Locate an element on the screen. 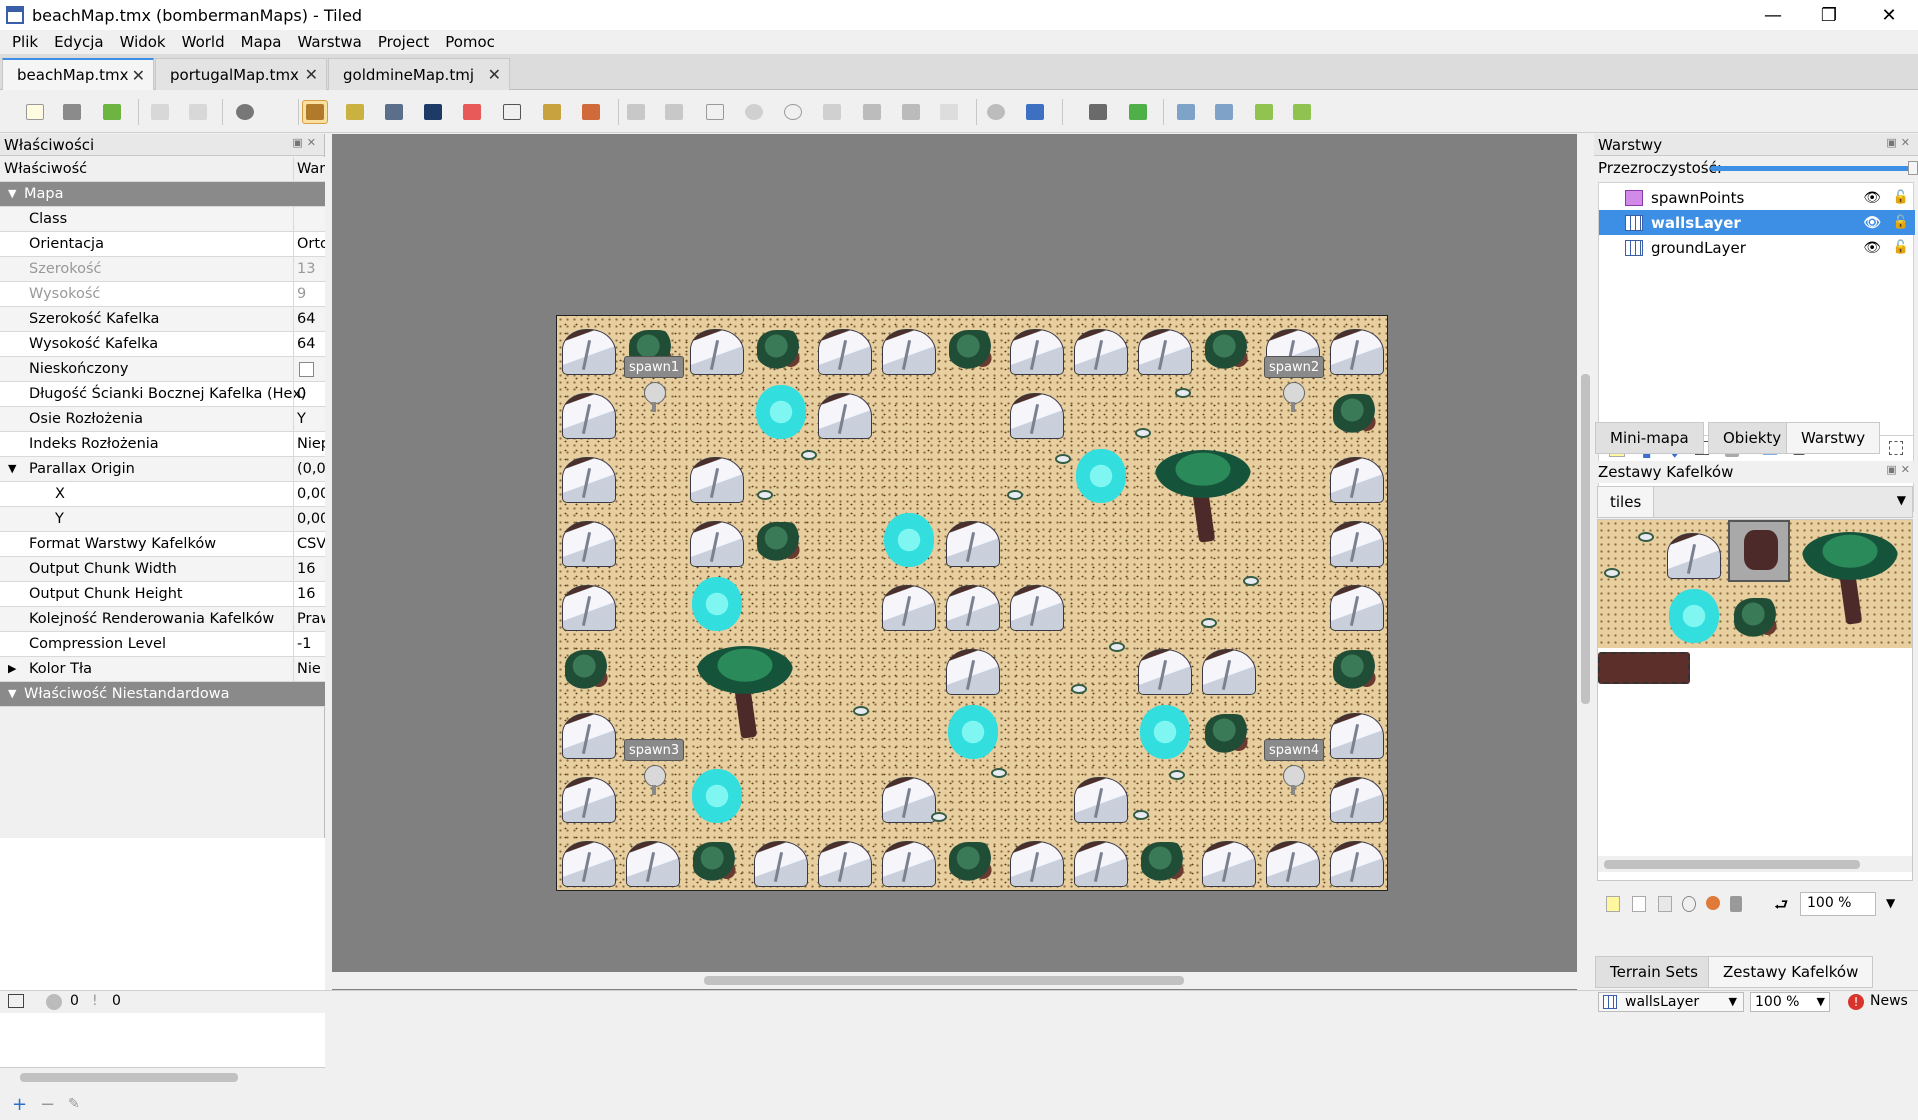 Image resolution: width=1918 pixels, height=1120 pixels. edit-polygons-button is located at coordinates (674, 112).